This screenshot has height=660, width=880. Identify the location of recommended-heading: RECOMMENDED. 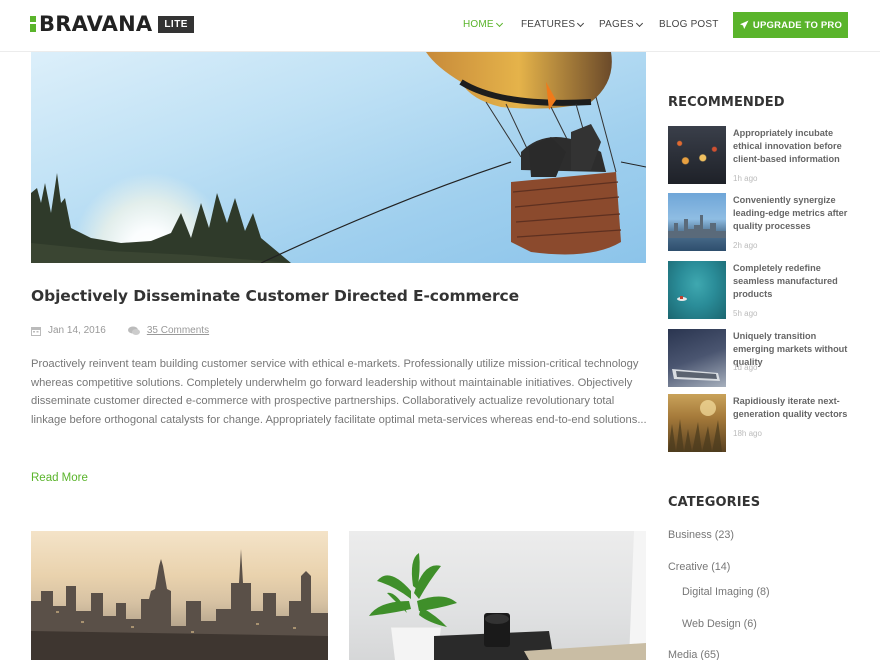
(726, 102).